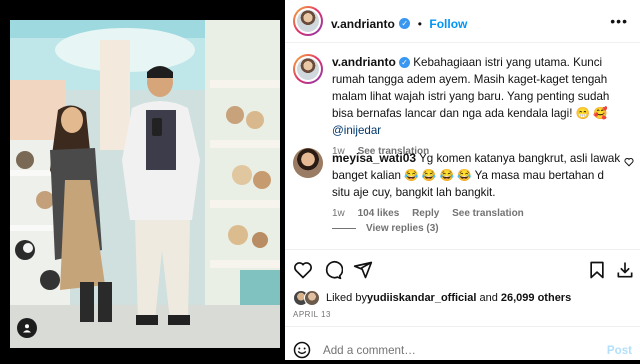 Image resolution: width=640 pixels, height=364 pixels. What do you see at coordinates (27, 328) in the screenshot?
I see `user-tag-icon` at bounding box center [27, 328].